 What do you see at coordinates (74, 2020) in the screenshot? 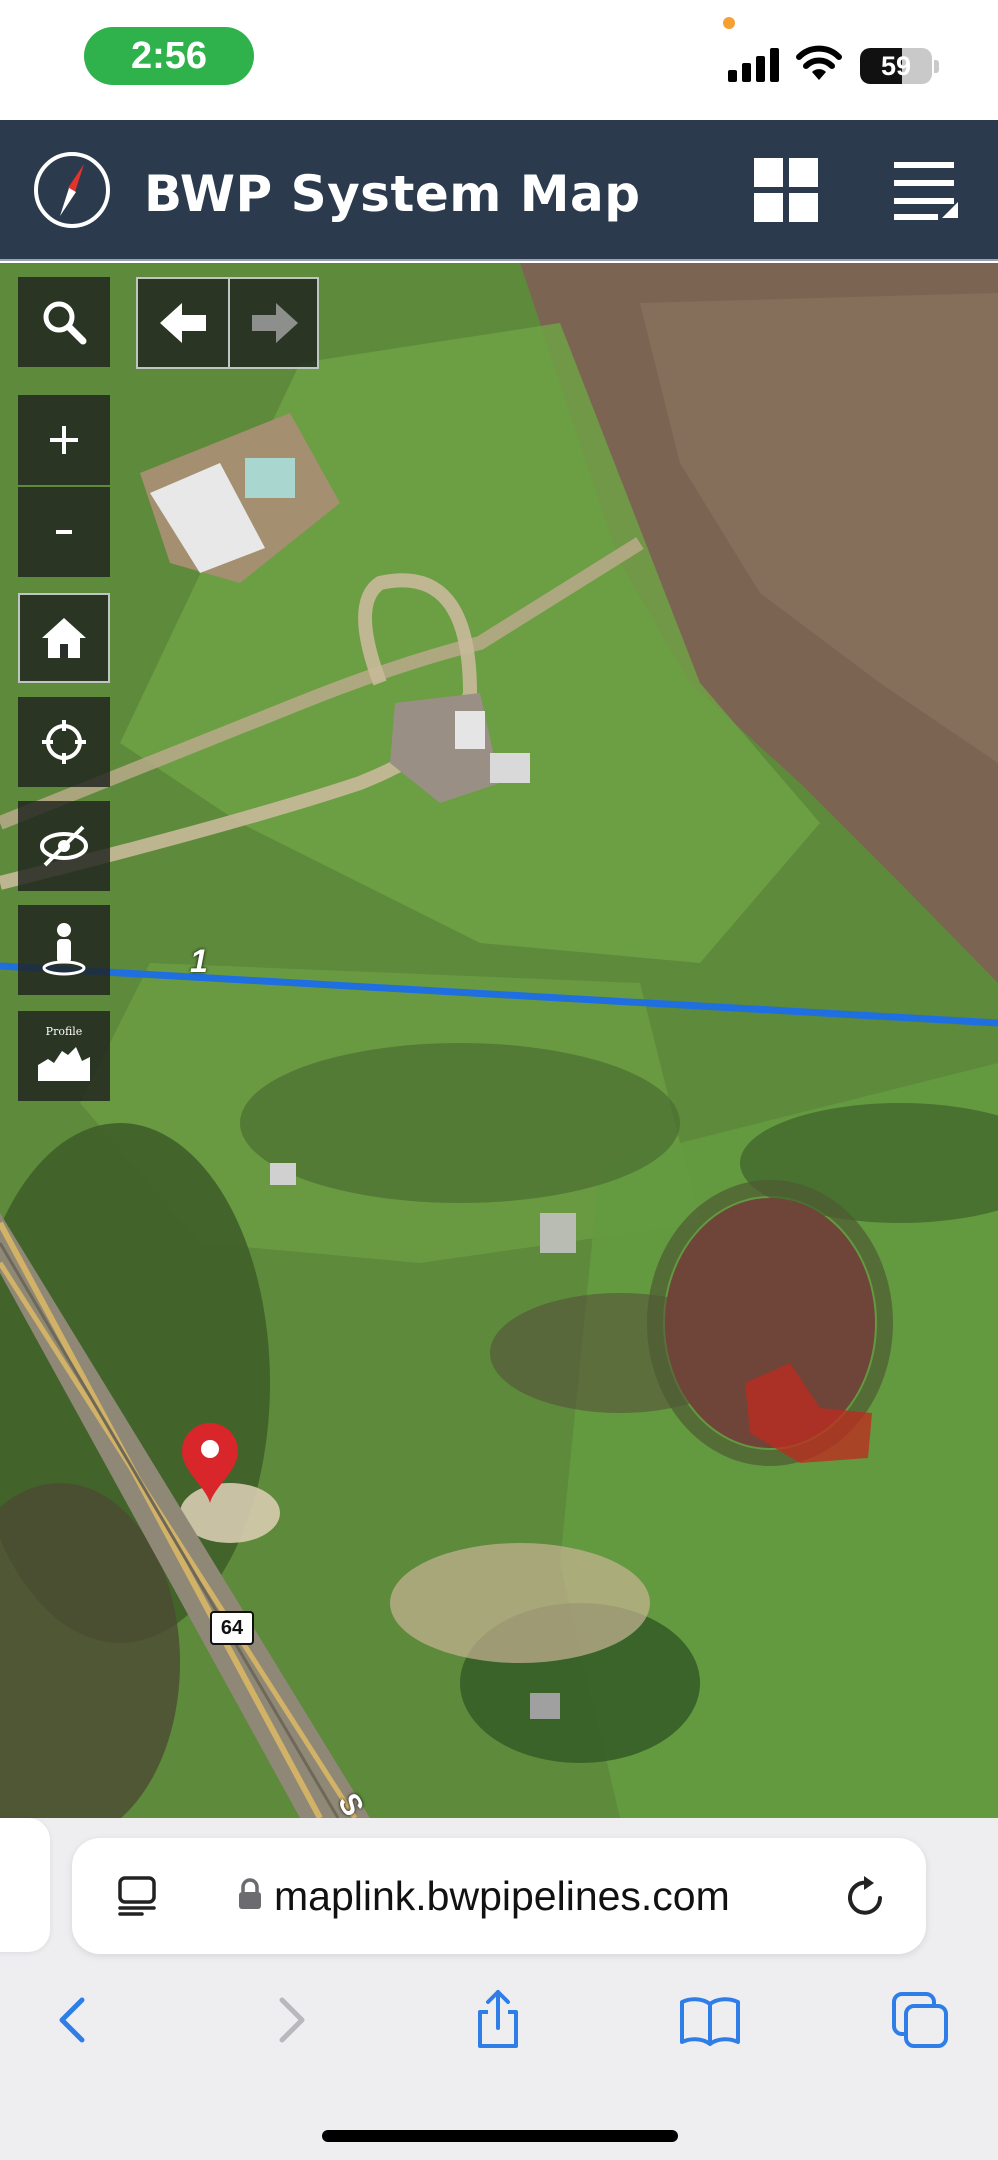
I see `back-icon` at bounding box center [74, 2020].